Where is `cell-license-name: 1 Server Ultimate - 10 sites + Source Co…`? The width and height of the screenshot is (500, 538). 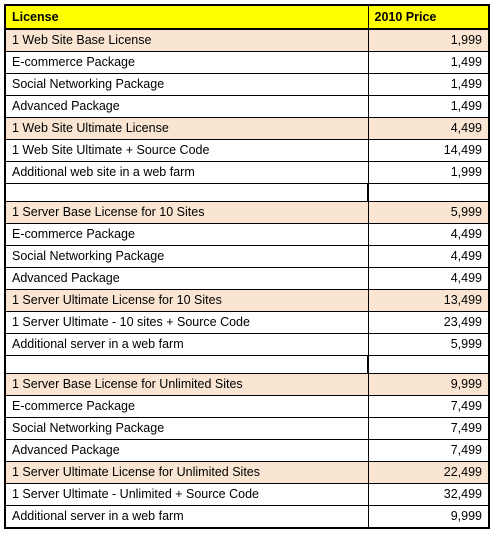 cell-license-name: 1 Server Ultimate - 10 sites + Source Co… is located at coordinates (186, 322).